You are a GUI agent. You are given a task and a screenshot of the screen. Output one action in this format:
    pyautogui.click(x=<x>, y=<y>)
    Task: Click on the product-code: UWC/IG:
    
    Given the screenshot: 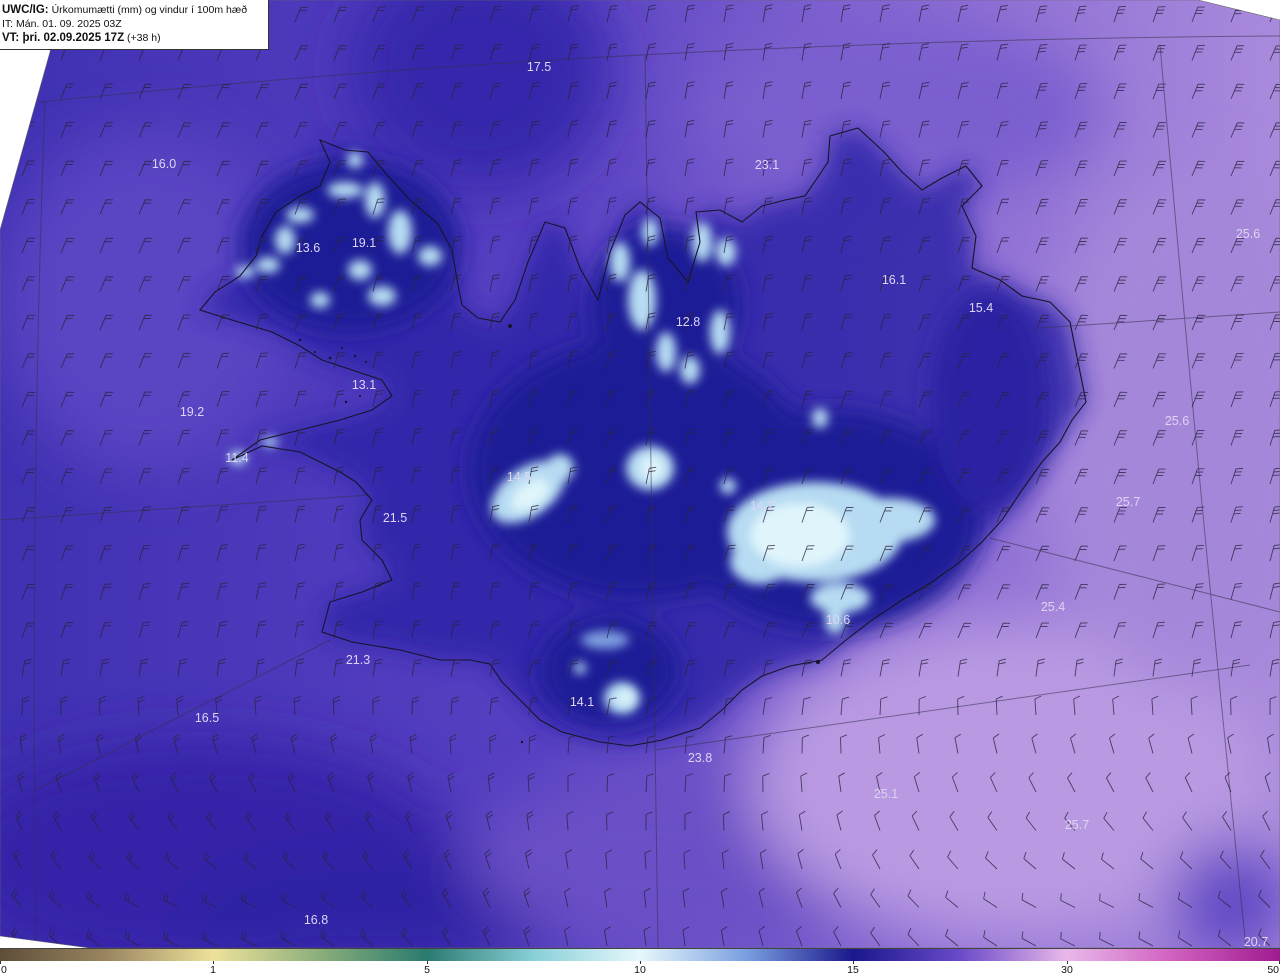 What is the action you would take?
    pyautogui.click(x=25, y=10)
    